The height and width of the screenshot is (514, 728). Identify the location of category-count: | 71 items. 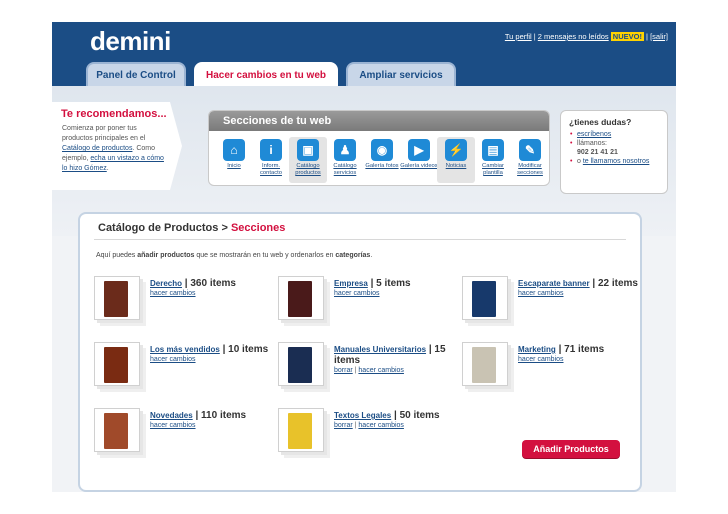
(581, 349).